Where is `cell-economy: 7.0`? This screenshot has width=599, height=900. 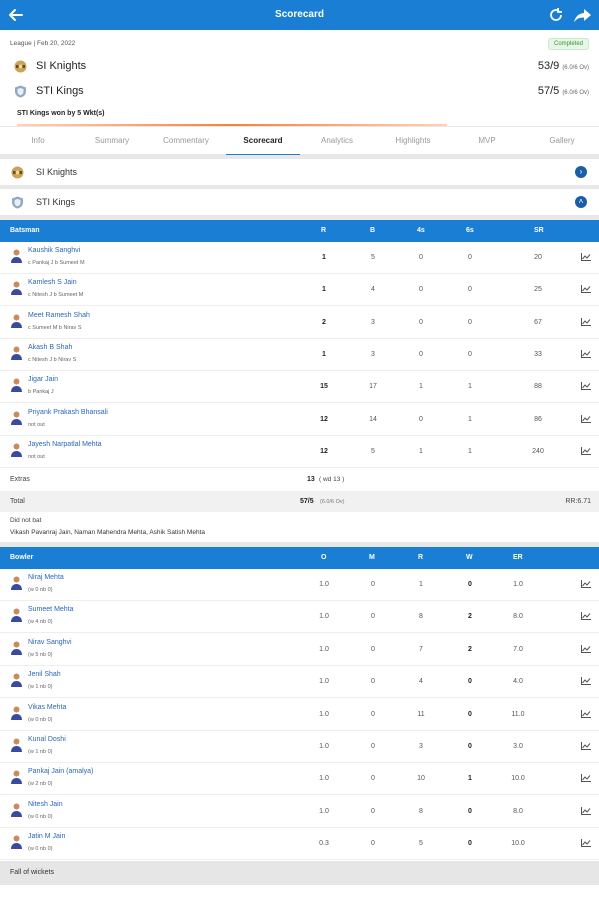 cell-economy: 7.0 is located at coordinates (518, 649).